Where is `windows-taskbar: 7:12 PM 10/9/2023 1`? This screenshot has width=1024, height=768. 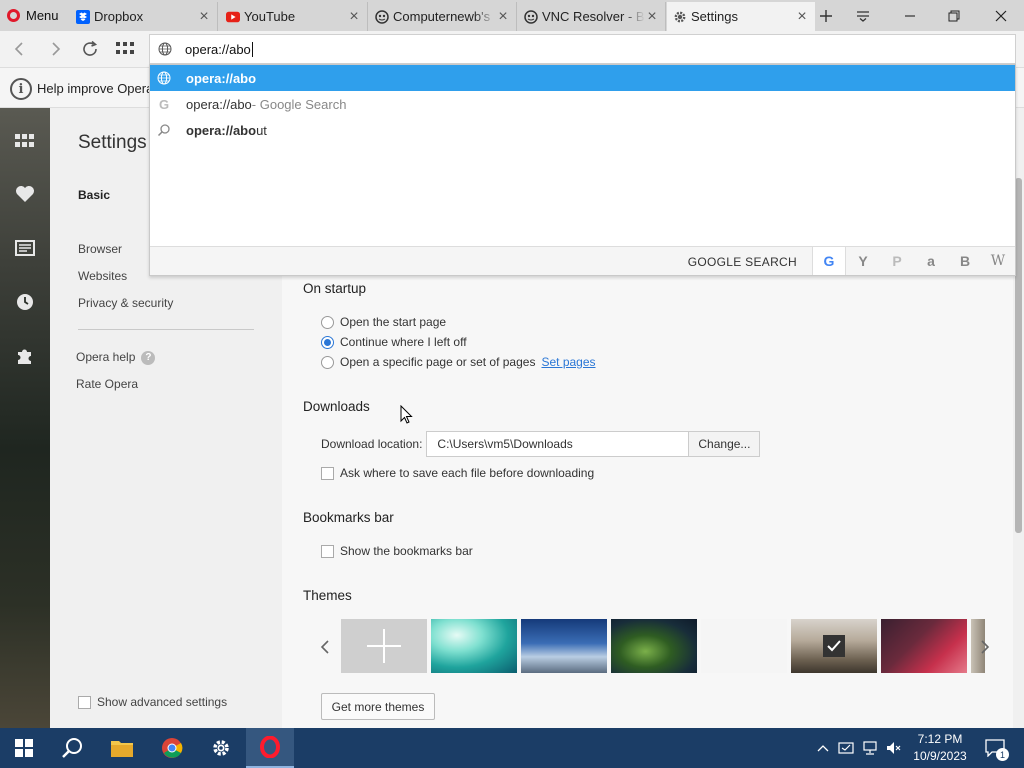
windows-taskbar: 7:12 PM 10/9/2023 1 is located at coordinates (512, 748).